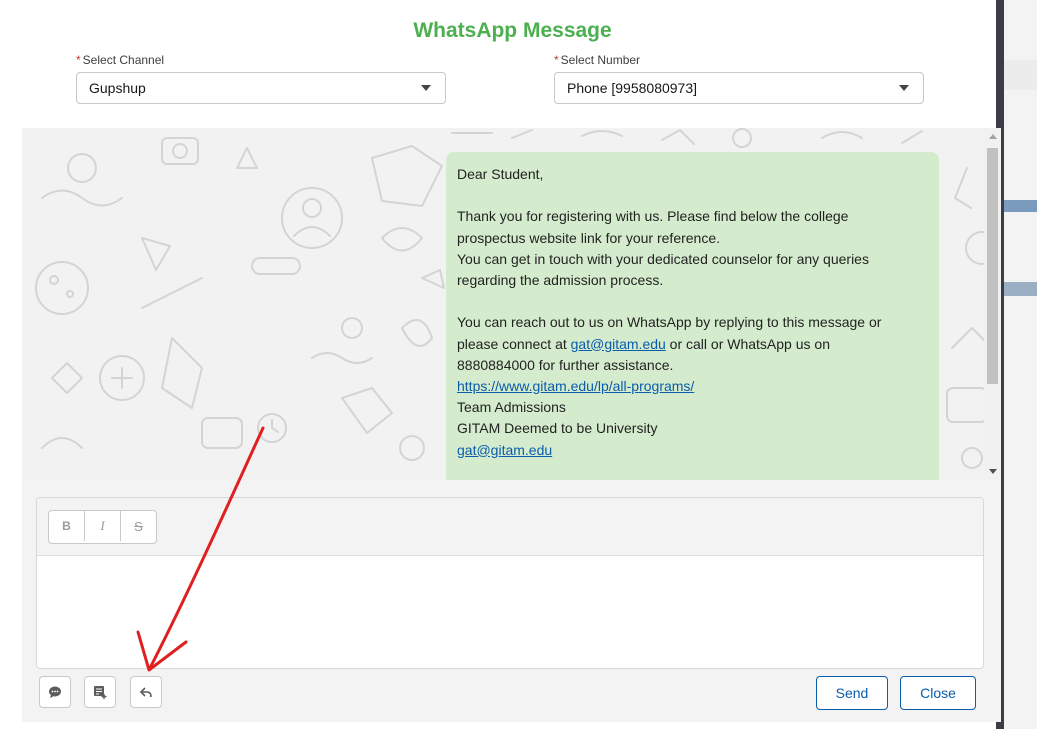  Describe the element at coordinates (938, 693) in the screenshot. I see `close-button: Close` at that location.